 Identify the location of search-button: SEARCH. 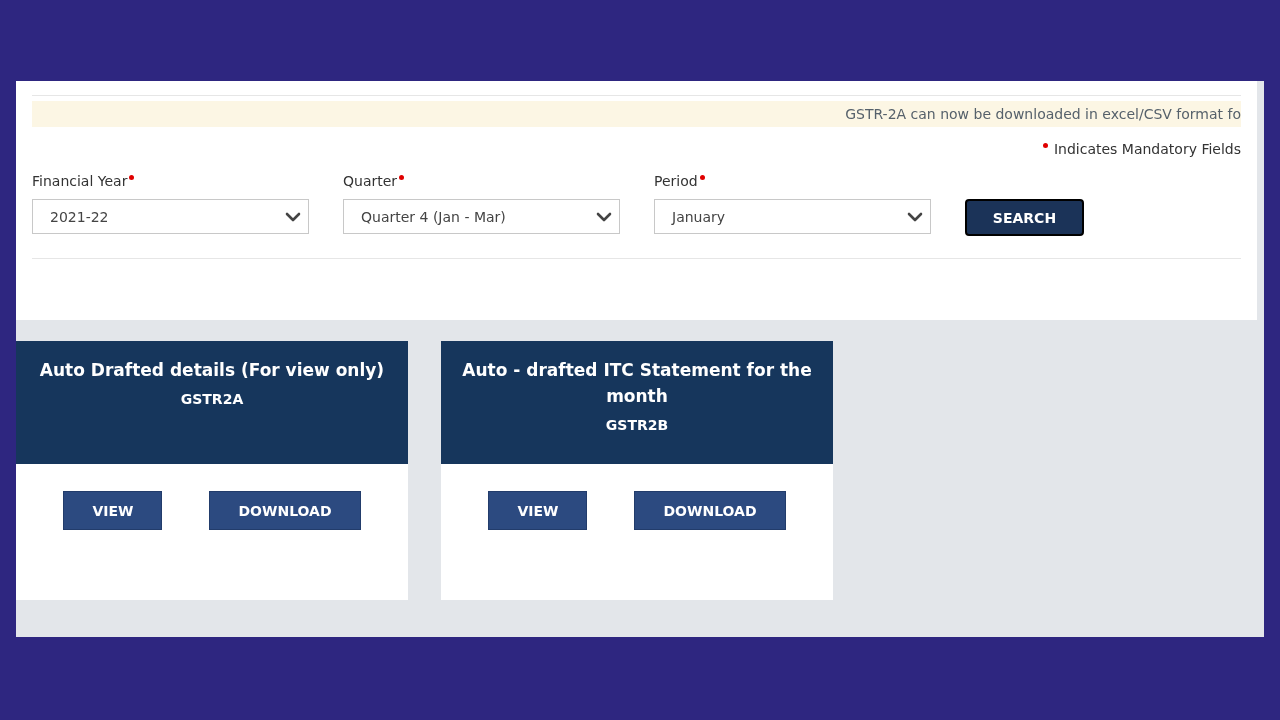
(1024, 217).